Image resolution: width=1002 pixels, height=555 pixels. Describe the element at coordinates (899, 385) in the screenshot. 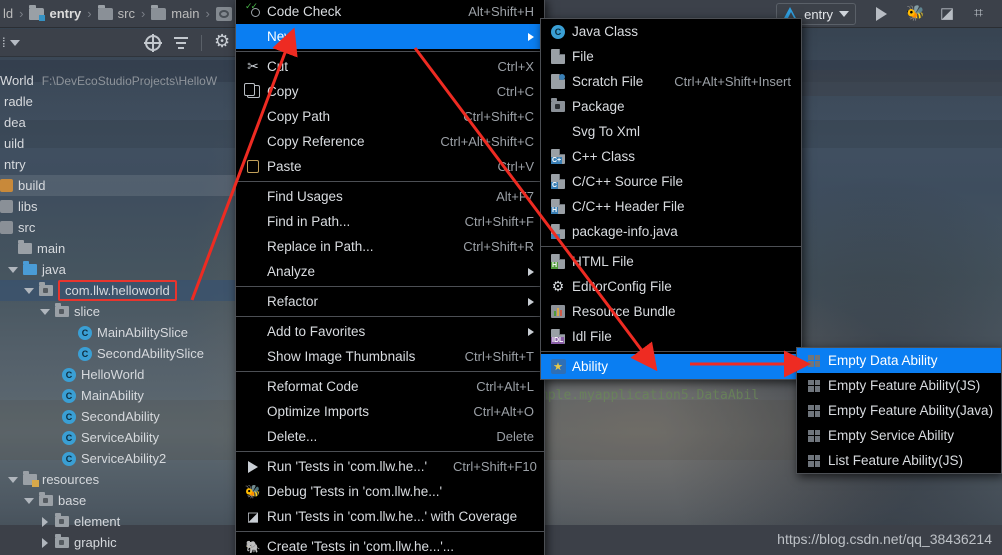

I see `ability-item-empty-feature-ability-js: Empty Feature Ability(JS)` at that location.